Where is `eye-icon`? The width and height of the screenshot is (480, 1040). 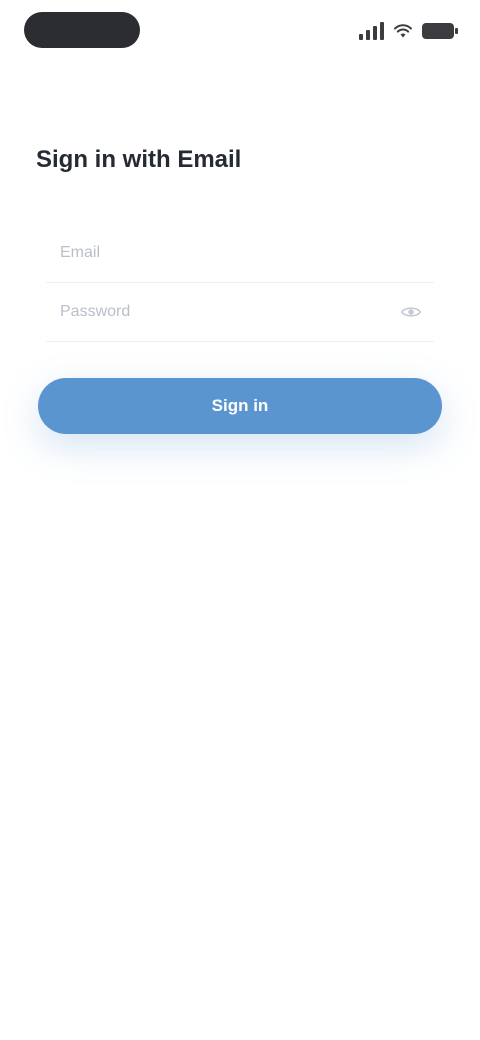 eye-icon is located at coordinates (411, 312).